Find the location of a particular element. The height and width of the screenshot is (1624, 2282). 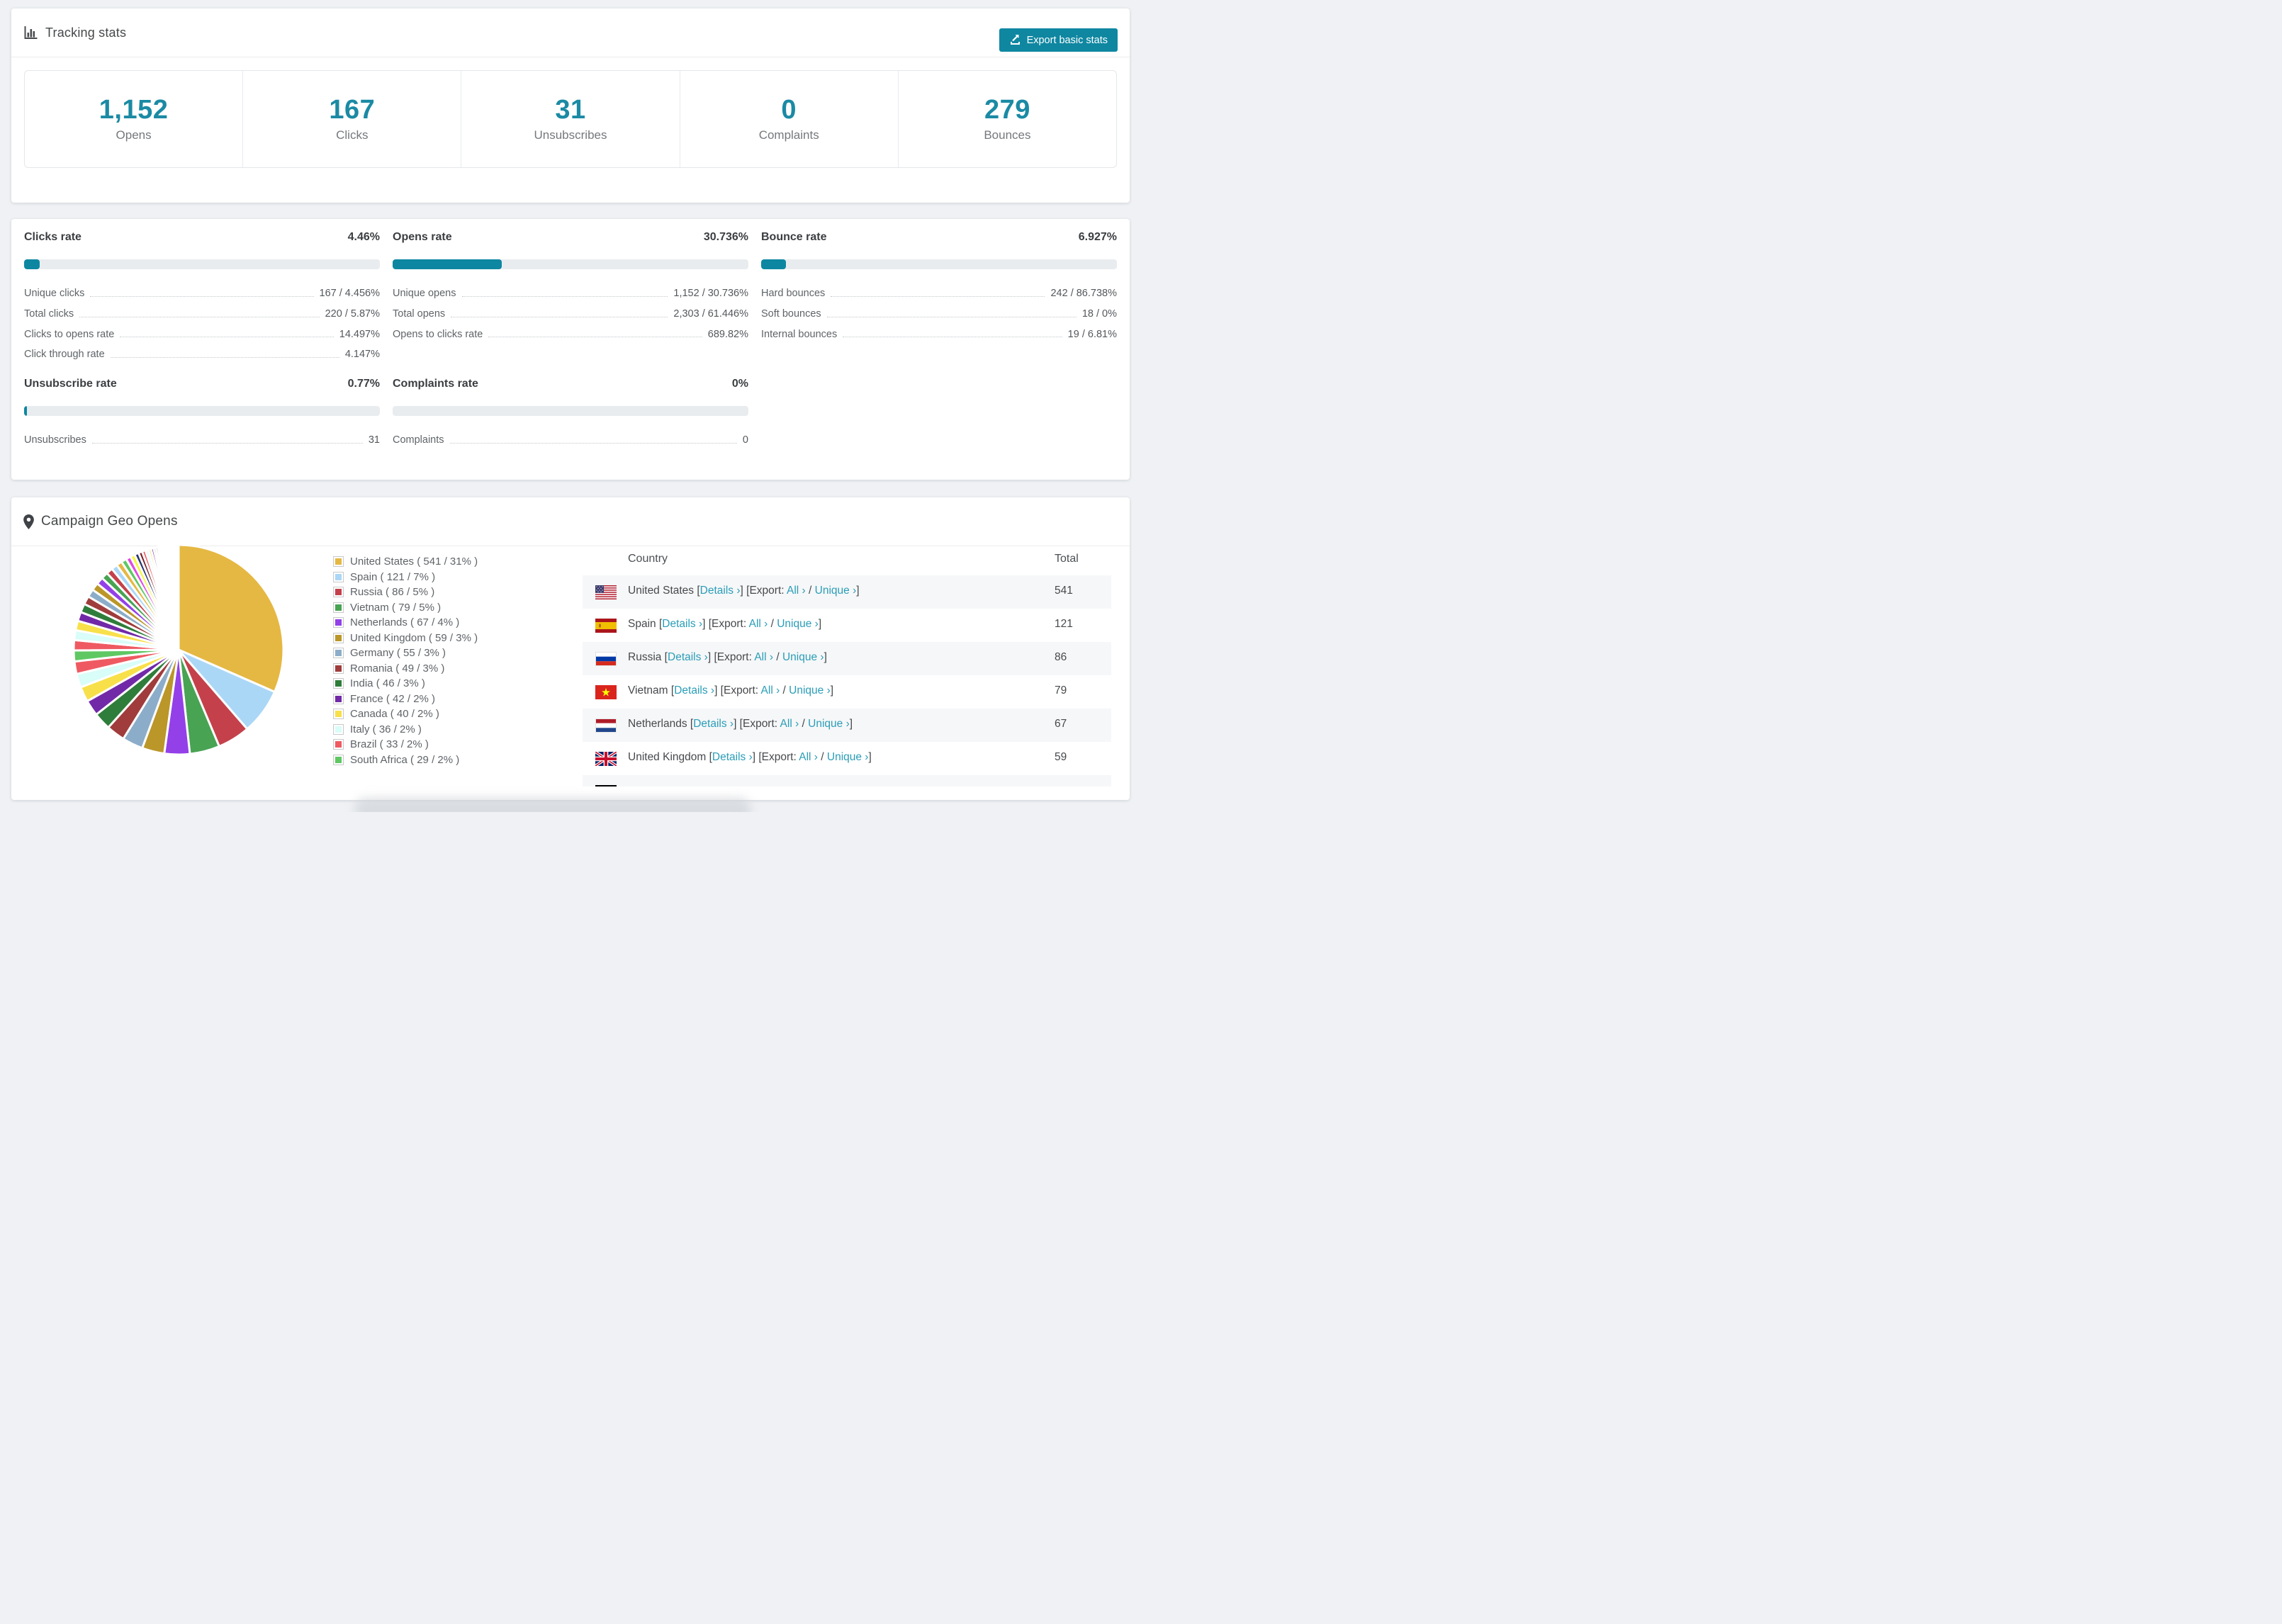

de-flag-icon is located at coordinates (606, 785).